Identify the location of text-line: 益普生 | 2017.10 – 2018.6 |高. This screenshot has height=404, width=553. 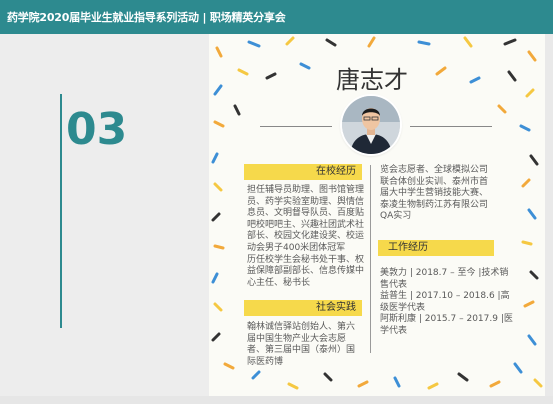
(445, 296).